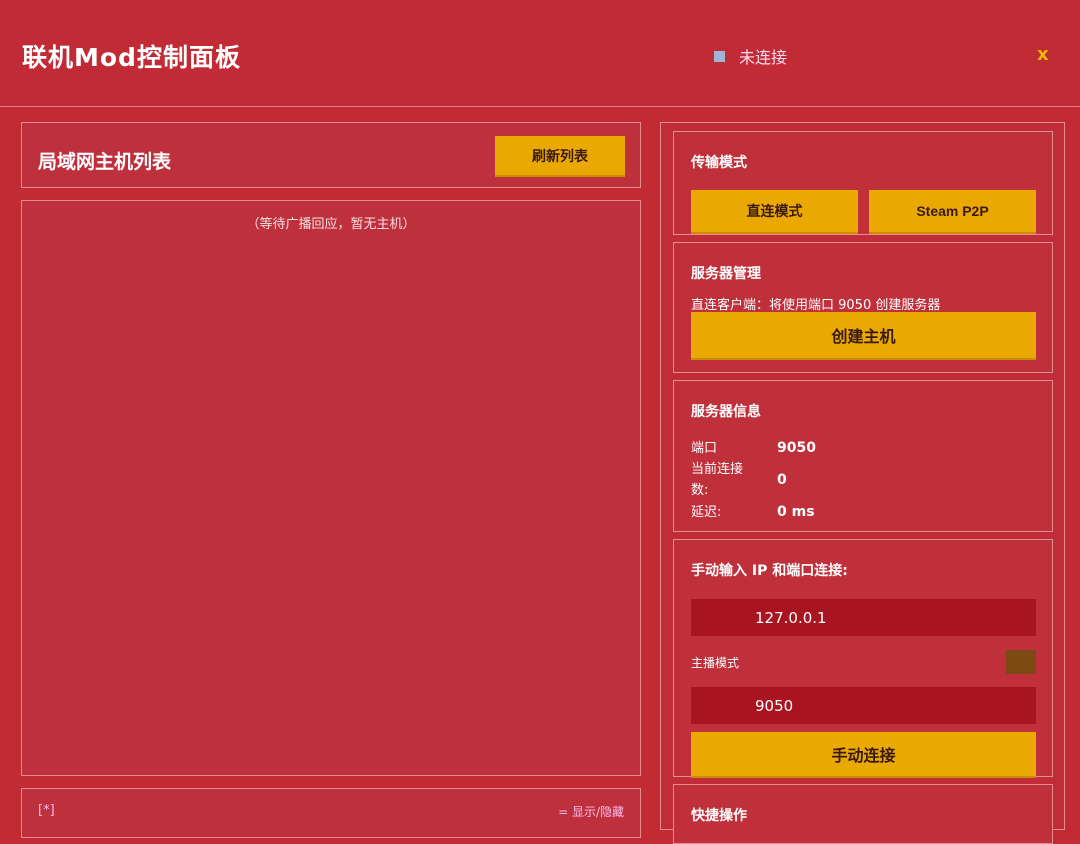 Image resolution: width=1080 pixels, height=844 pixels. What do you see at coordinates (863, 336) in the screenshot?
I see `create-host-button: 创建主机` at bounding box center [863, 336].